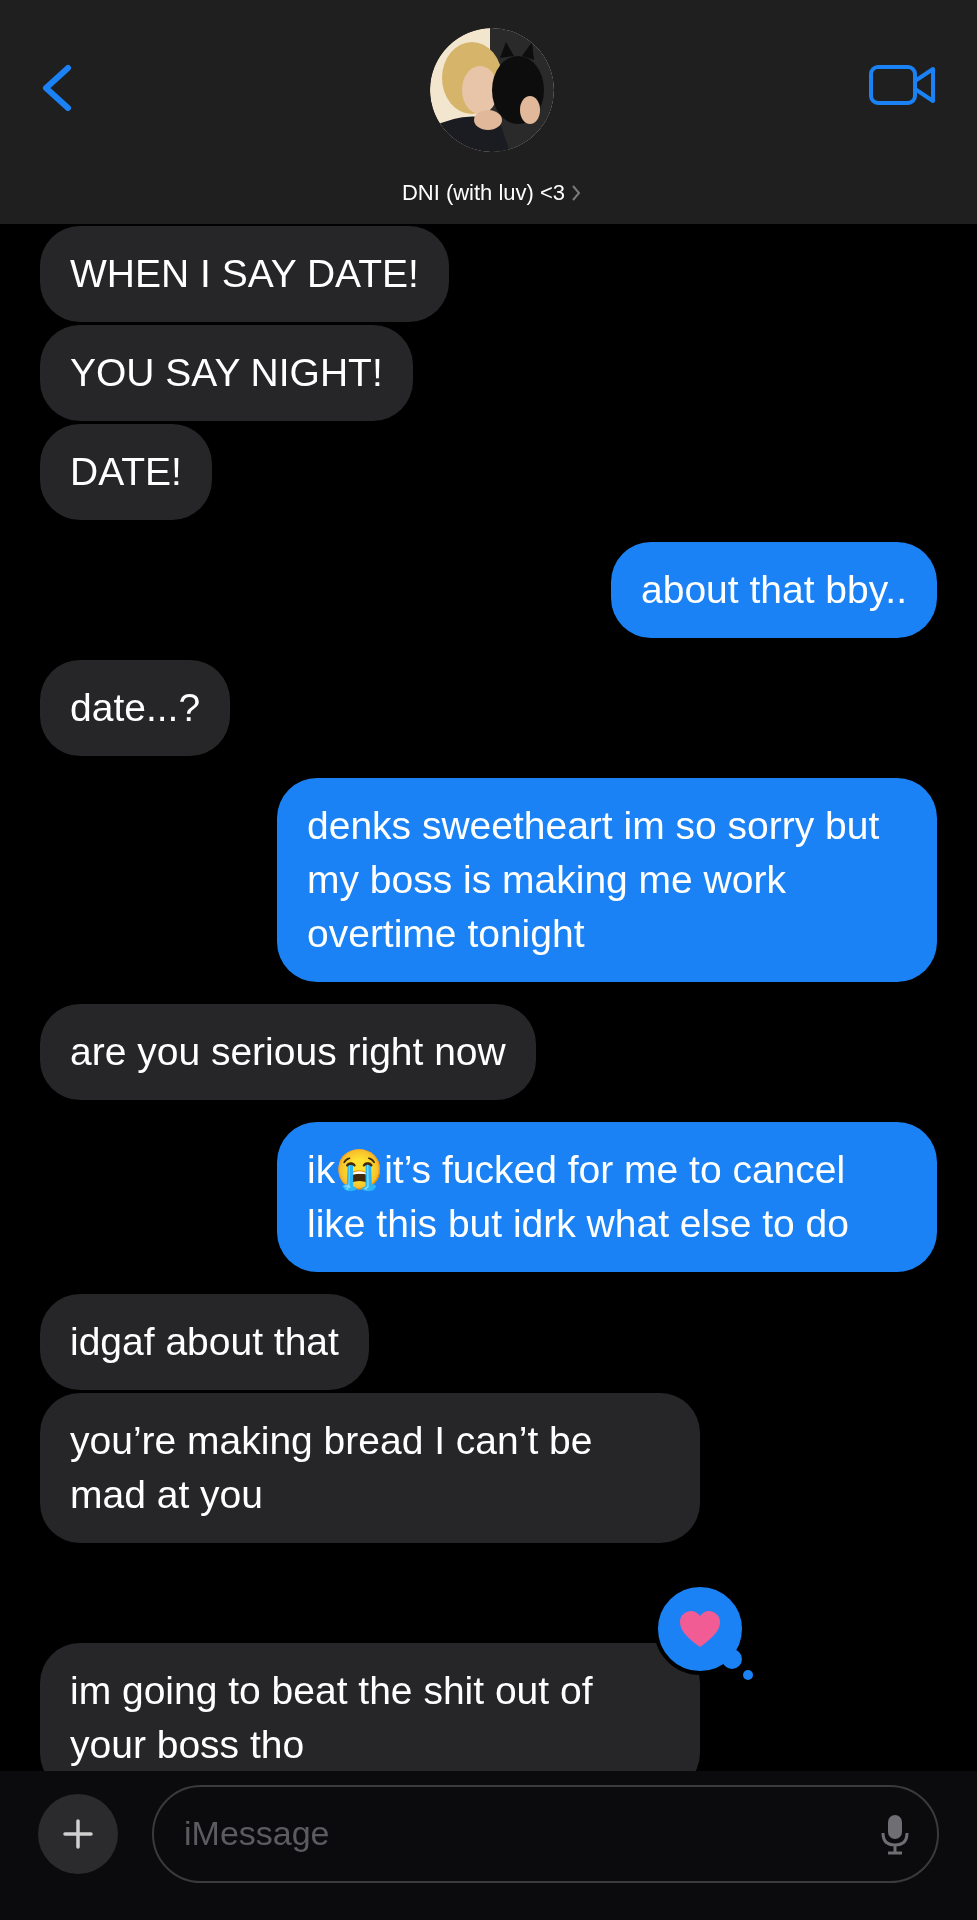  I want to click on sent-message: about that bby.., so click(774, 590).